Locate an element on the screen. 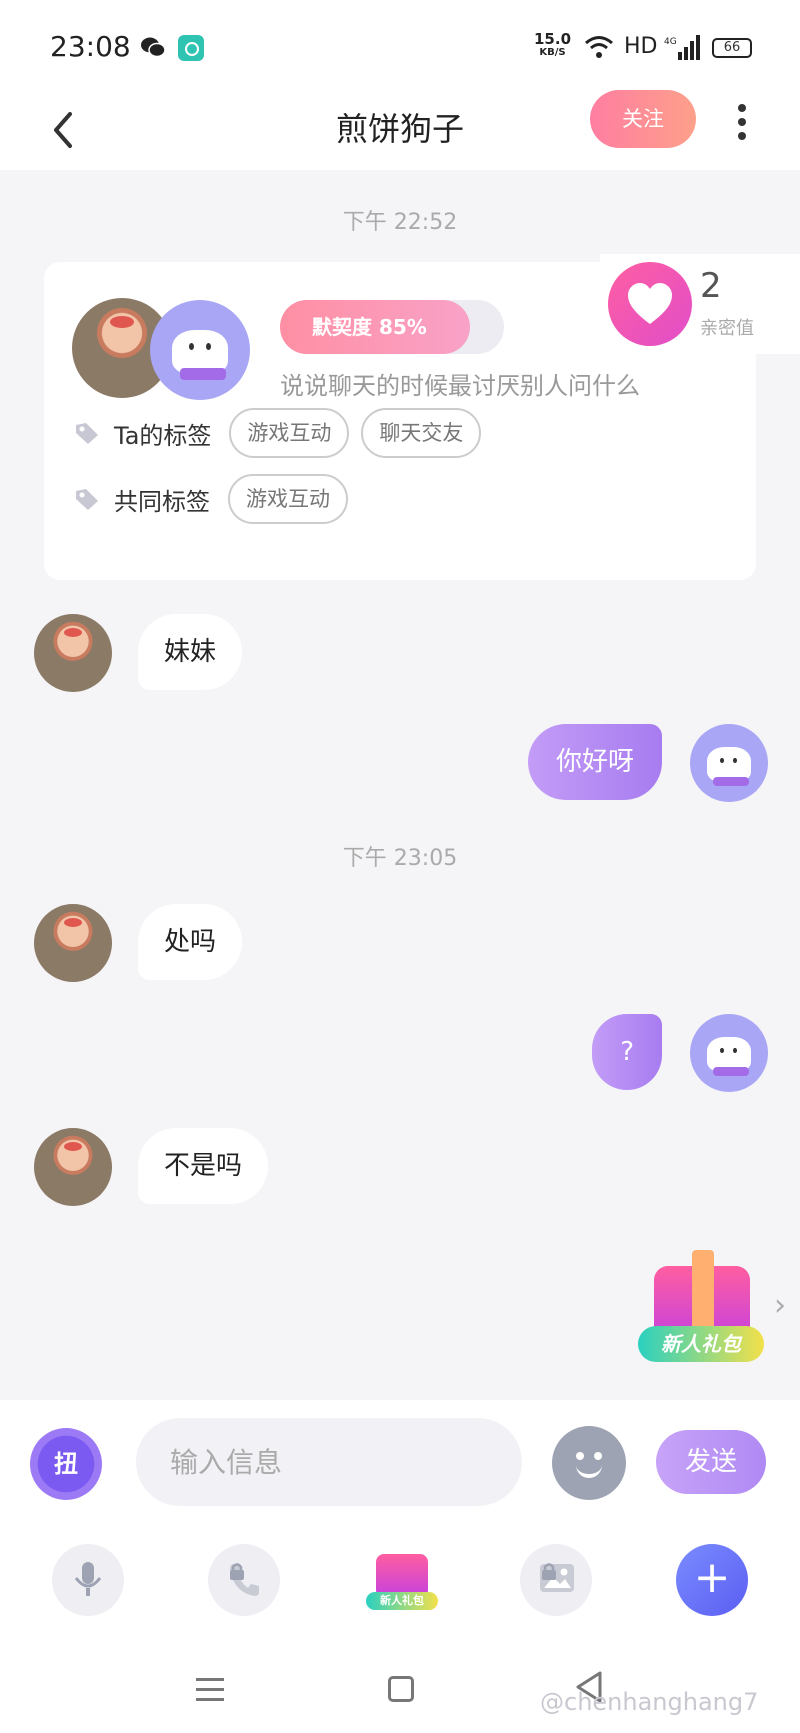 The width and height of the screenshot is (800, 1733). status-bar: 23:08 15.0 KB/S HD 4G 66 is located at coordinates (400, 45).